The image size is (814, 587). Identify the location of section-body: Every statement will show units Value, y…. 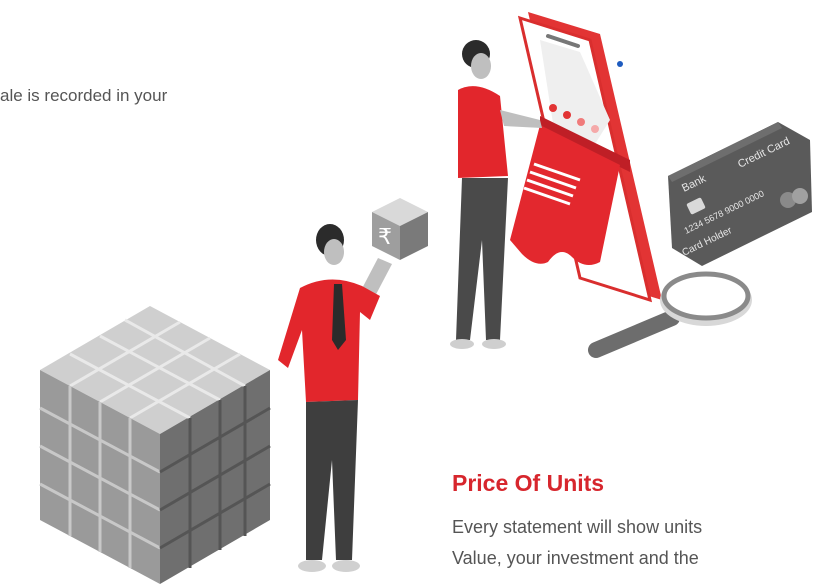
(577, 543).